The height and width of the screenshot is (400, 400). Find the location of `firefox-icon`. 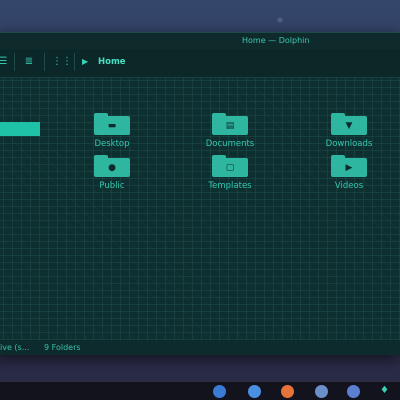

firefox-icon is located at coordinates (287, 391).